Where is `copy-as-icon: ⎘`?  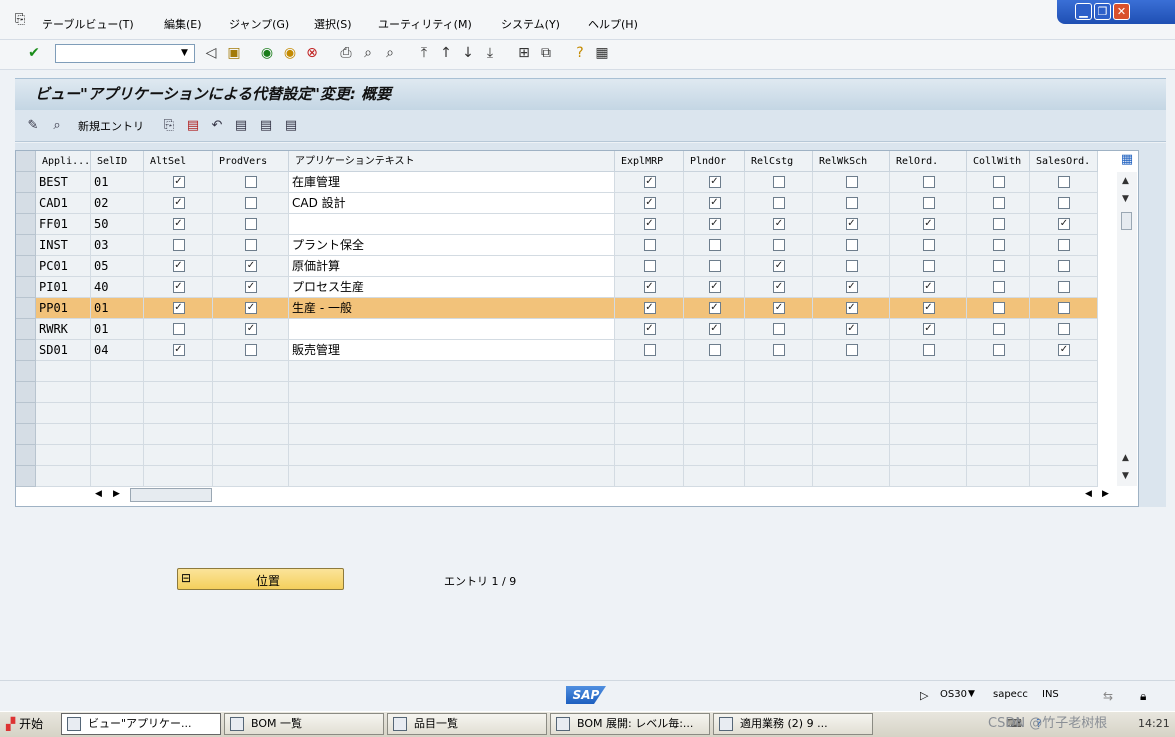
copy-as-icon: ⎘ is located at coordinates (169, 126).